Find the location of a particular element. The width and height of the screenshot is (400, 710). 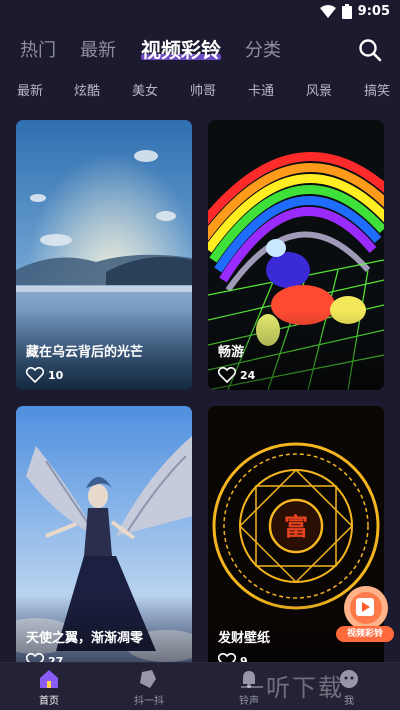

status-bar: 9:05 is located at coordinates (200, 13).